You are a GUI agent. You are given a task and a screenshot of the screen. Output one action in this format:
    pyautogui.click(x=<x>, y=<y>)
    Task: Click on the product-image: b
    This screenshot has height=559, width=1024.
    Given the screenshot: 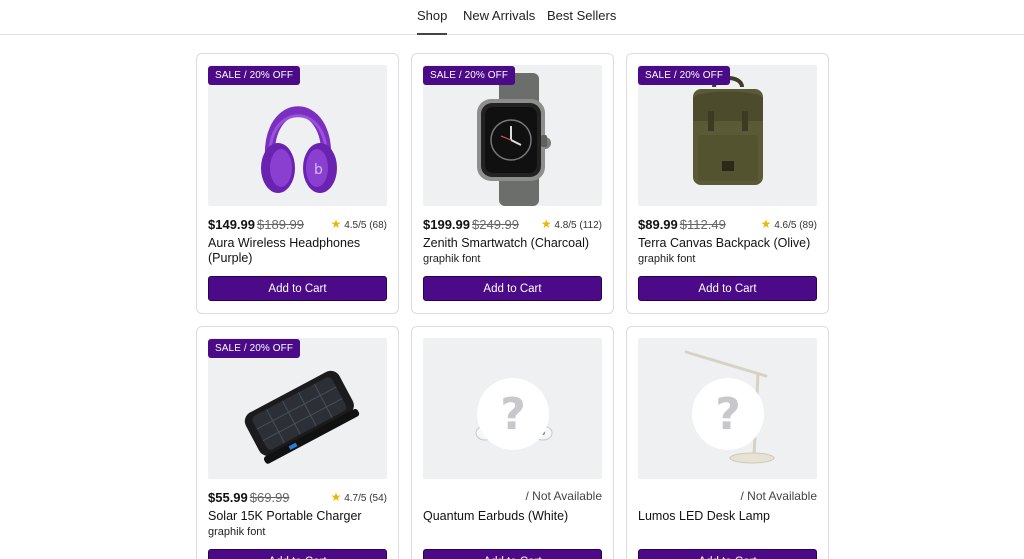 What is the action you would take?
    pyautogui.click(x=297, y=135)
    